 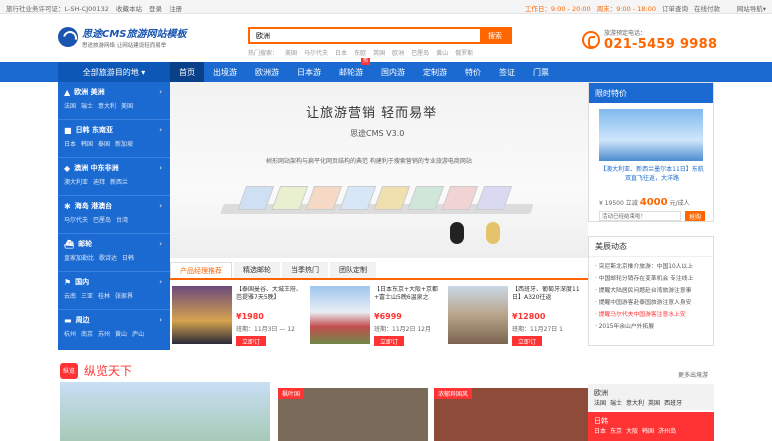 What do you see at coordinates (70, 296) in the screenshot?
I see `menu-sublink: 云南` at bounding box center [70, 296].